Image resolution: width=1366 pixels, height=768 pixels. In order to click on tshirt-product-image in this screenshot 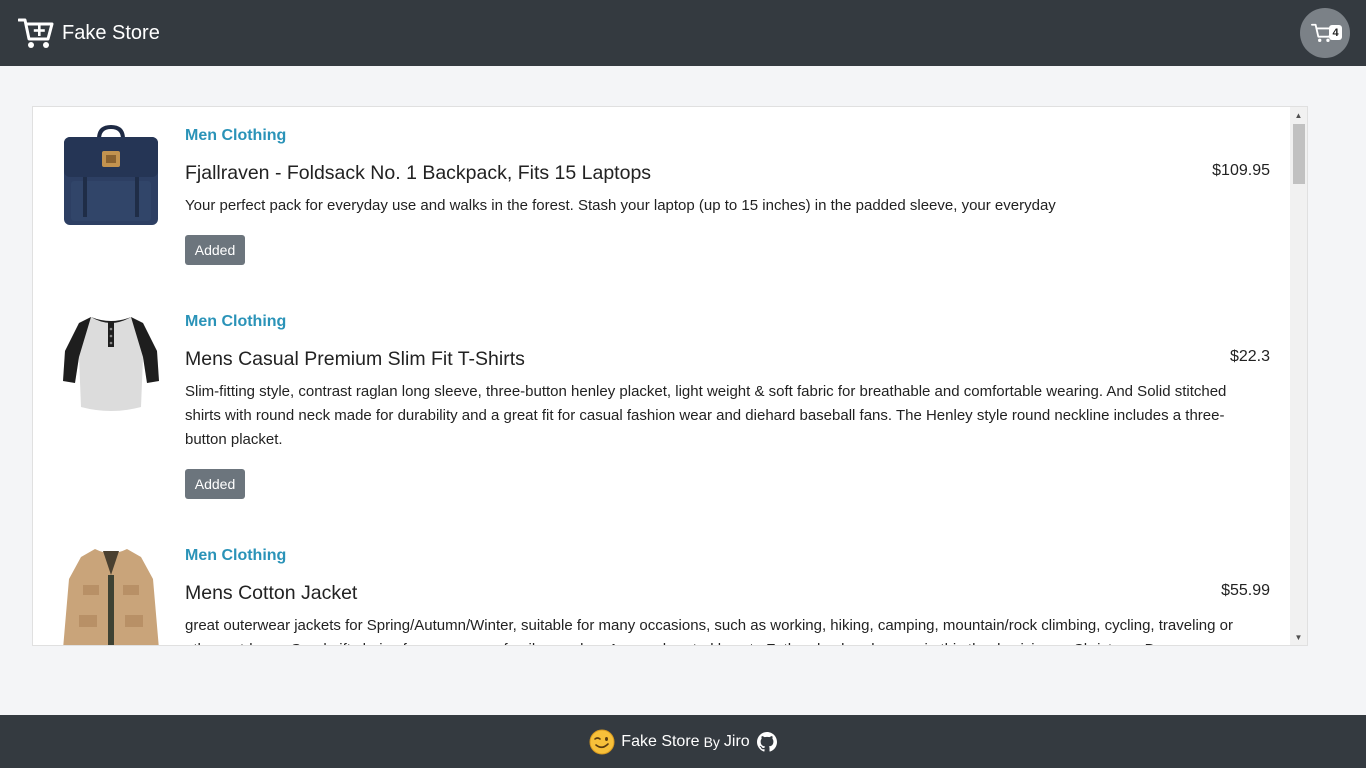, I will do `click(111, 364)`.